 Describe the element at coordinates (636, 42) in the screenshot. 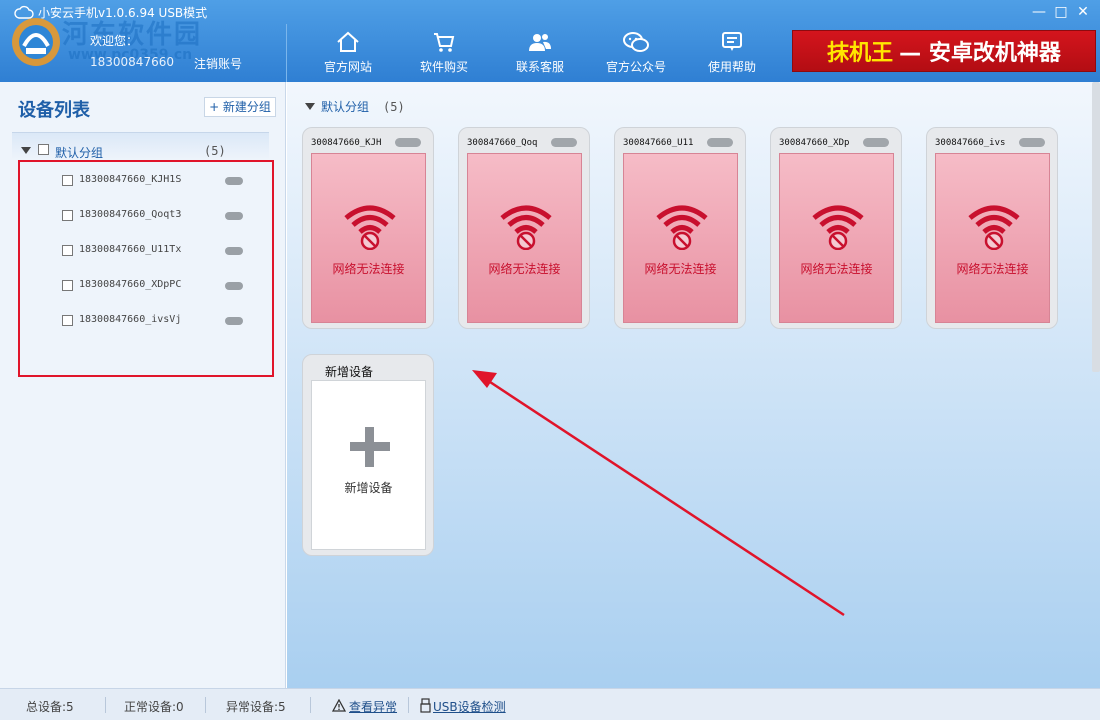

I see `wechat-icon` at that location.